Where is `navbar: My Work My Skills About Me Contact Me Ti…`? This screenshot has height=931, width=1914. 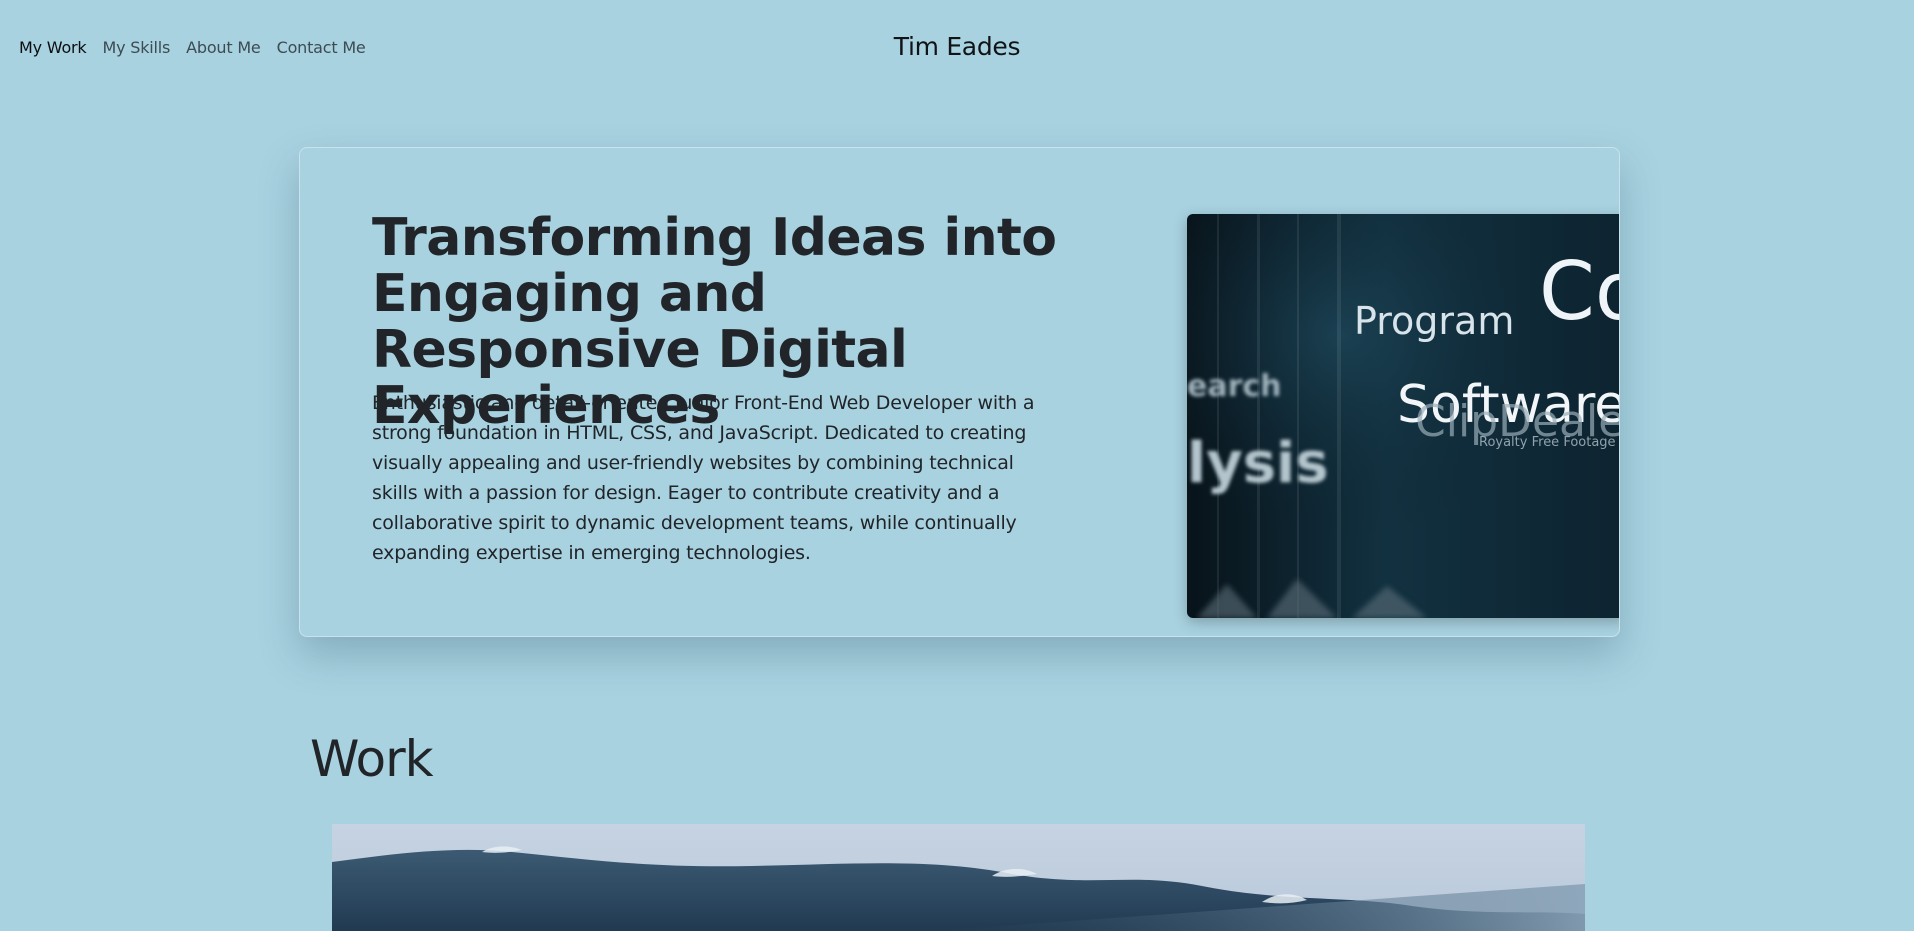
navbar: My Work My Skills About Me Contact Me Ti… is located at coordinates (957, 49).